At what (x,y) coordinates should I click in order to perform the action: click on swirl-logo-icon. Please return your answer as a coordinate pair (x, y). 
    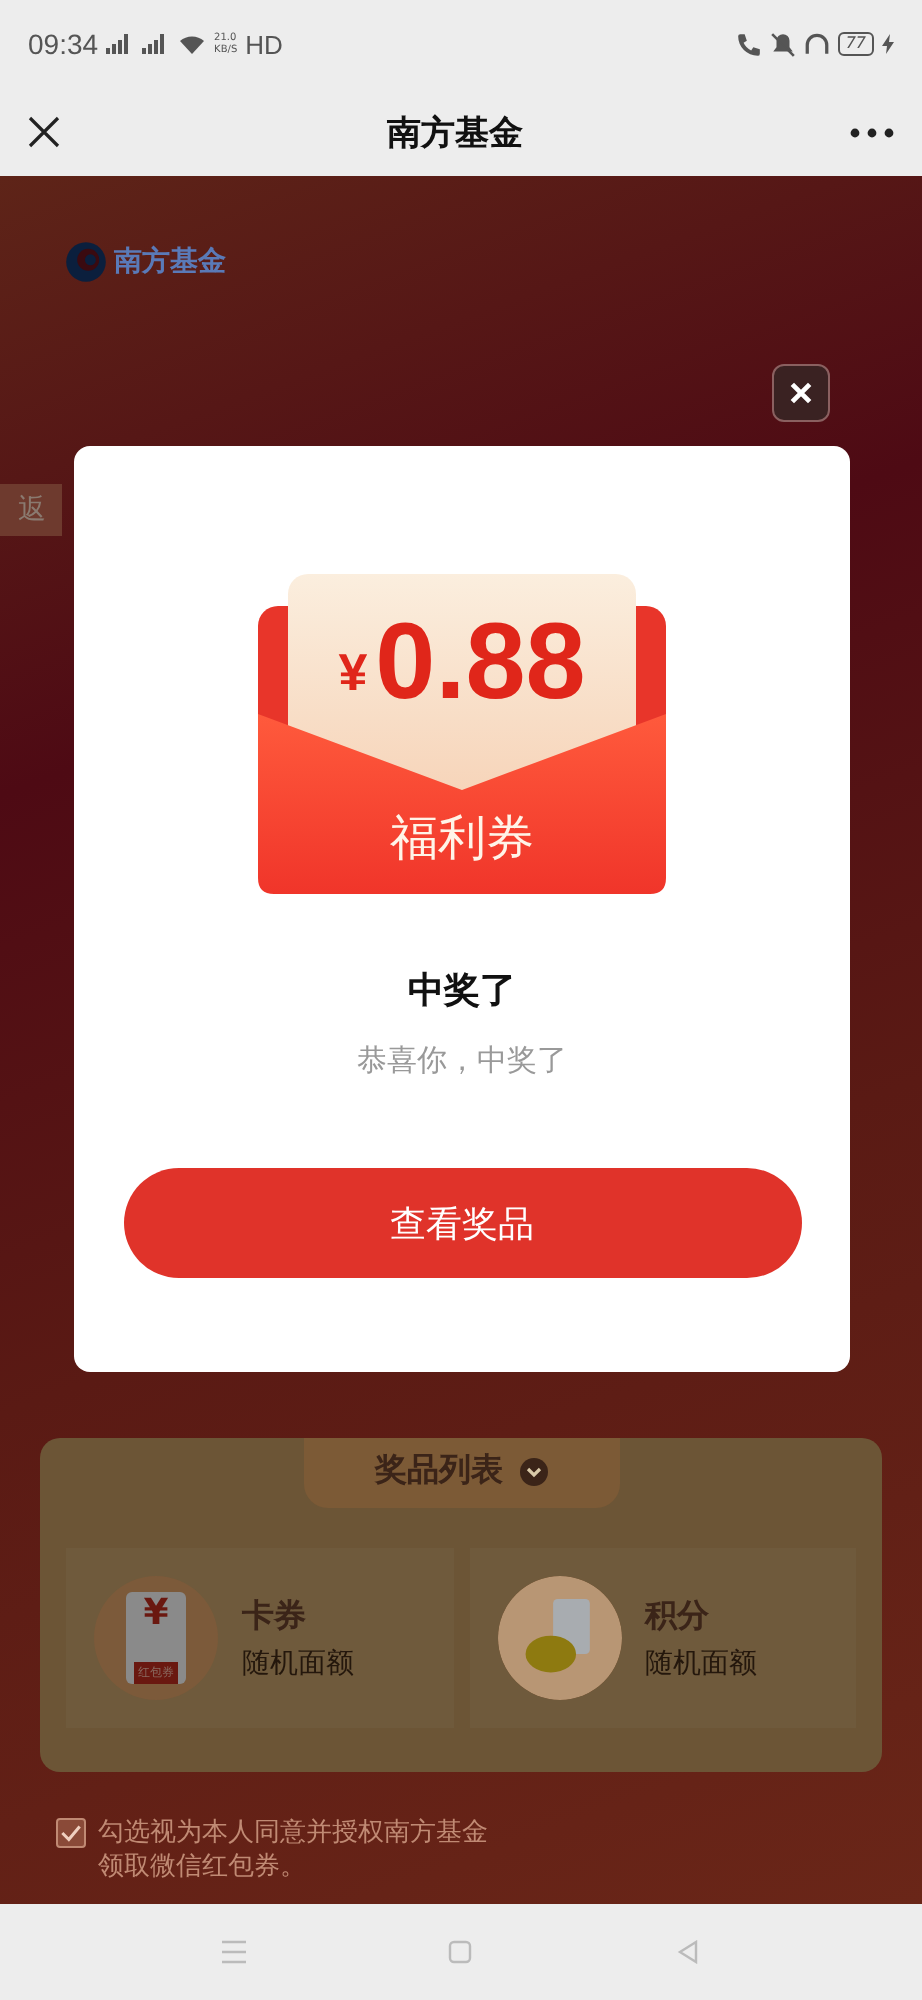
    Looking at the image, I should click on (86, 262).